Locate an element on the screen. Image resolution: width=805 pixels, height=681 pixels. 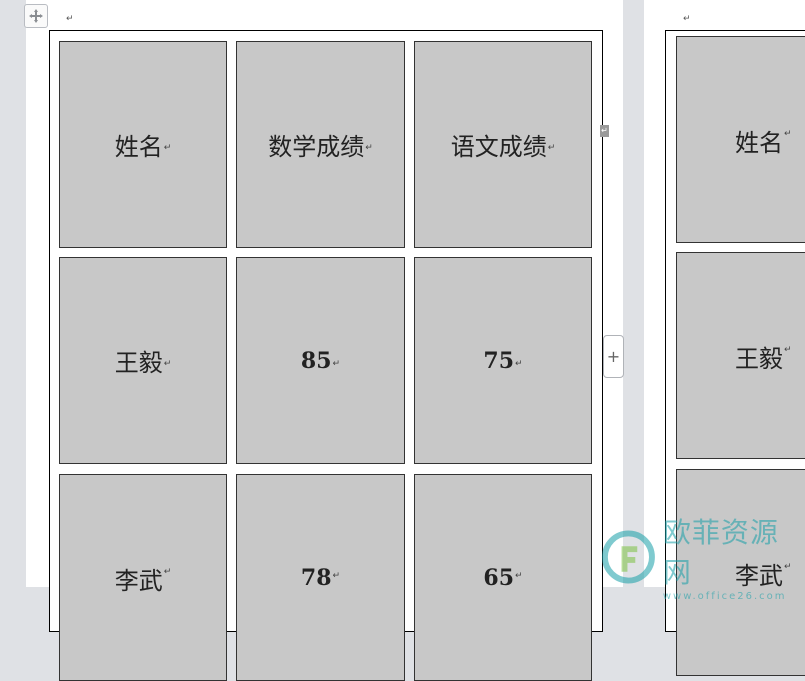
cell-text: 李武 is located at coordinates (138, 581).